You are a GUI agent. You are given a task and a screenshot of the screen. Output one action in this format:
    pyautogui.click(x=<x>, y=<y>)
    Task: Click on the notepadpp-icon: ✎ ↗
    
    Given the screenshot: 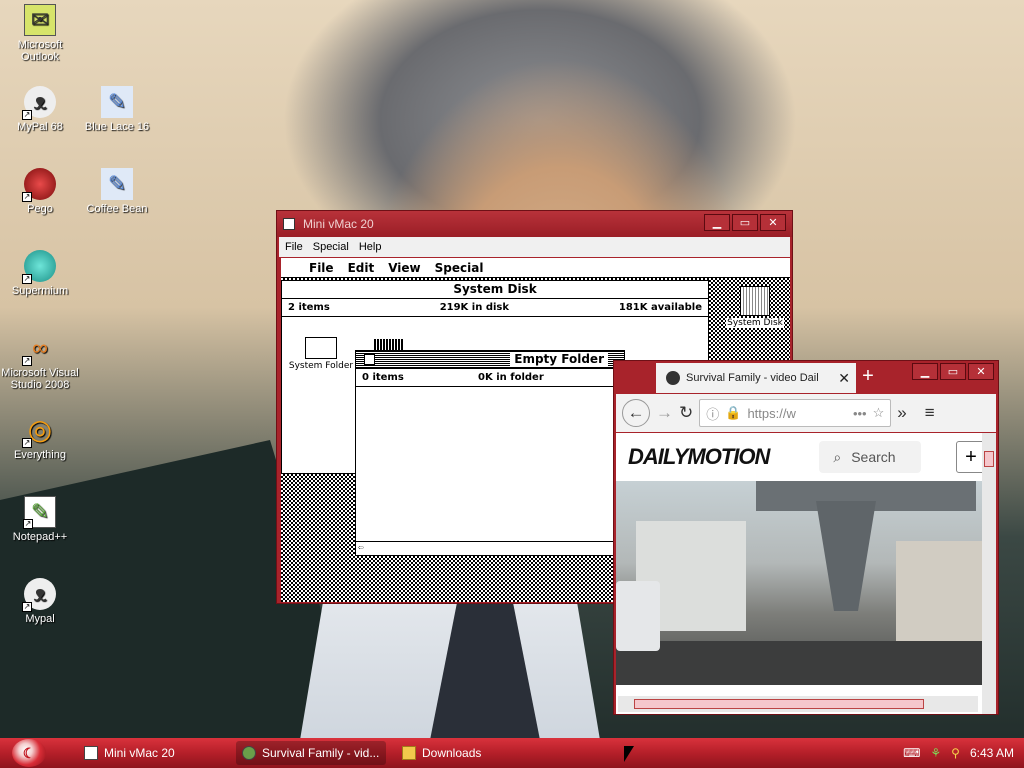 What is the action you would take?
    pyautogui.click(x=39, y=512)
    